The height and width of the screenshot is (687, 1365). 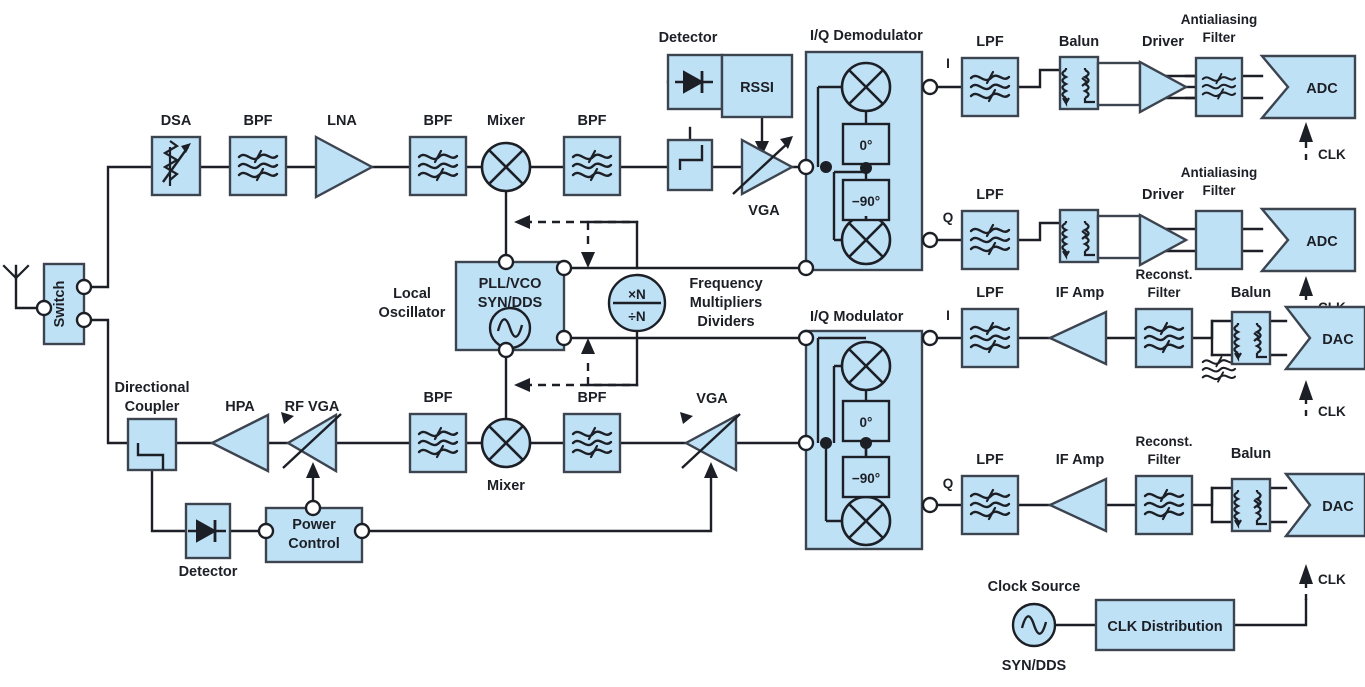 What do you see at coordinates (314, 525) in the screenshot?
I see `power-control-label-1: Power` at bounding box center [314, 525].